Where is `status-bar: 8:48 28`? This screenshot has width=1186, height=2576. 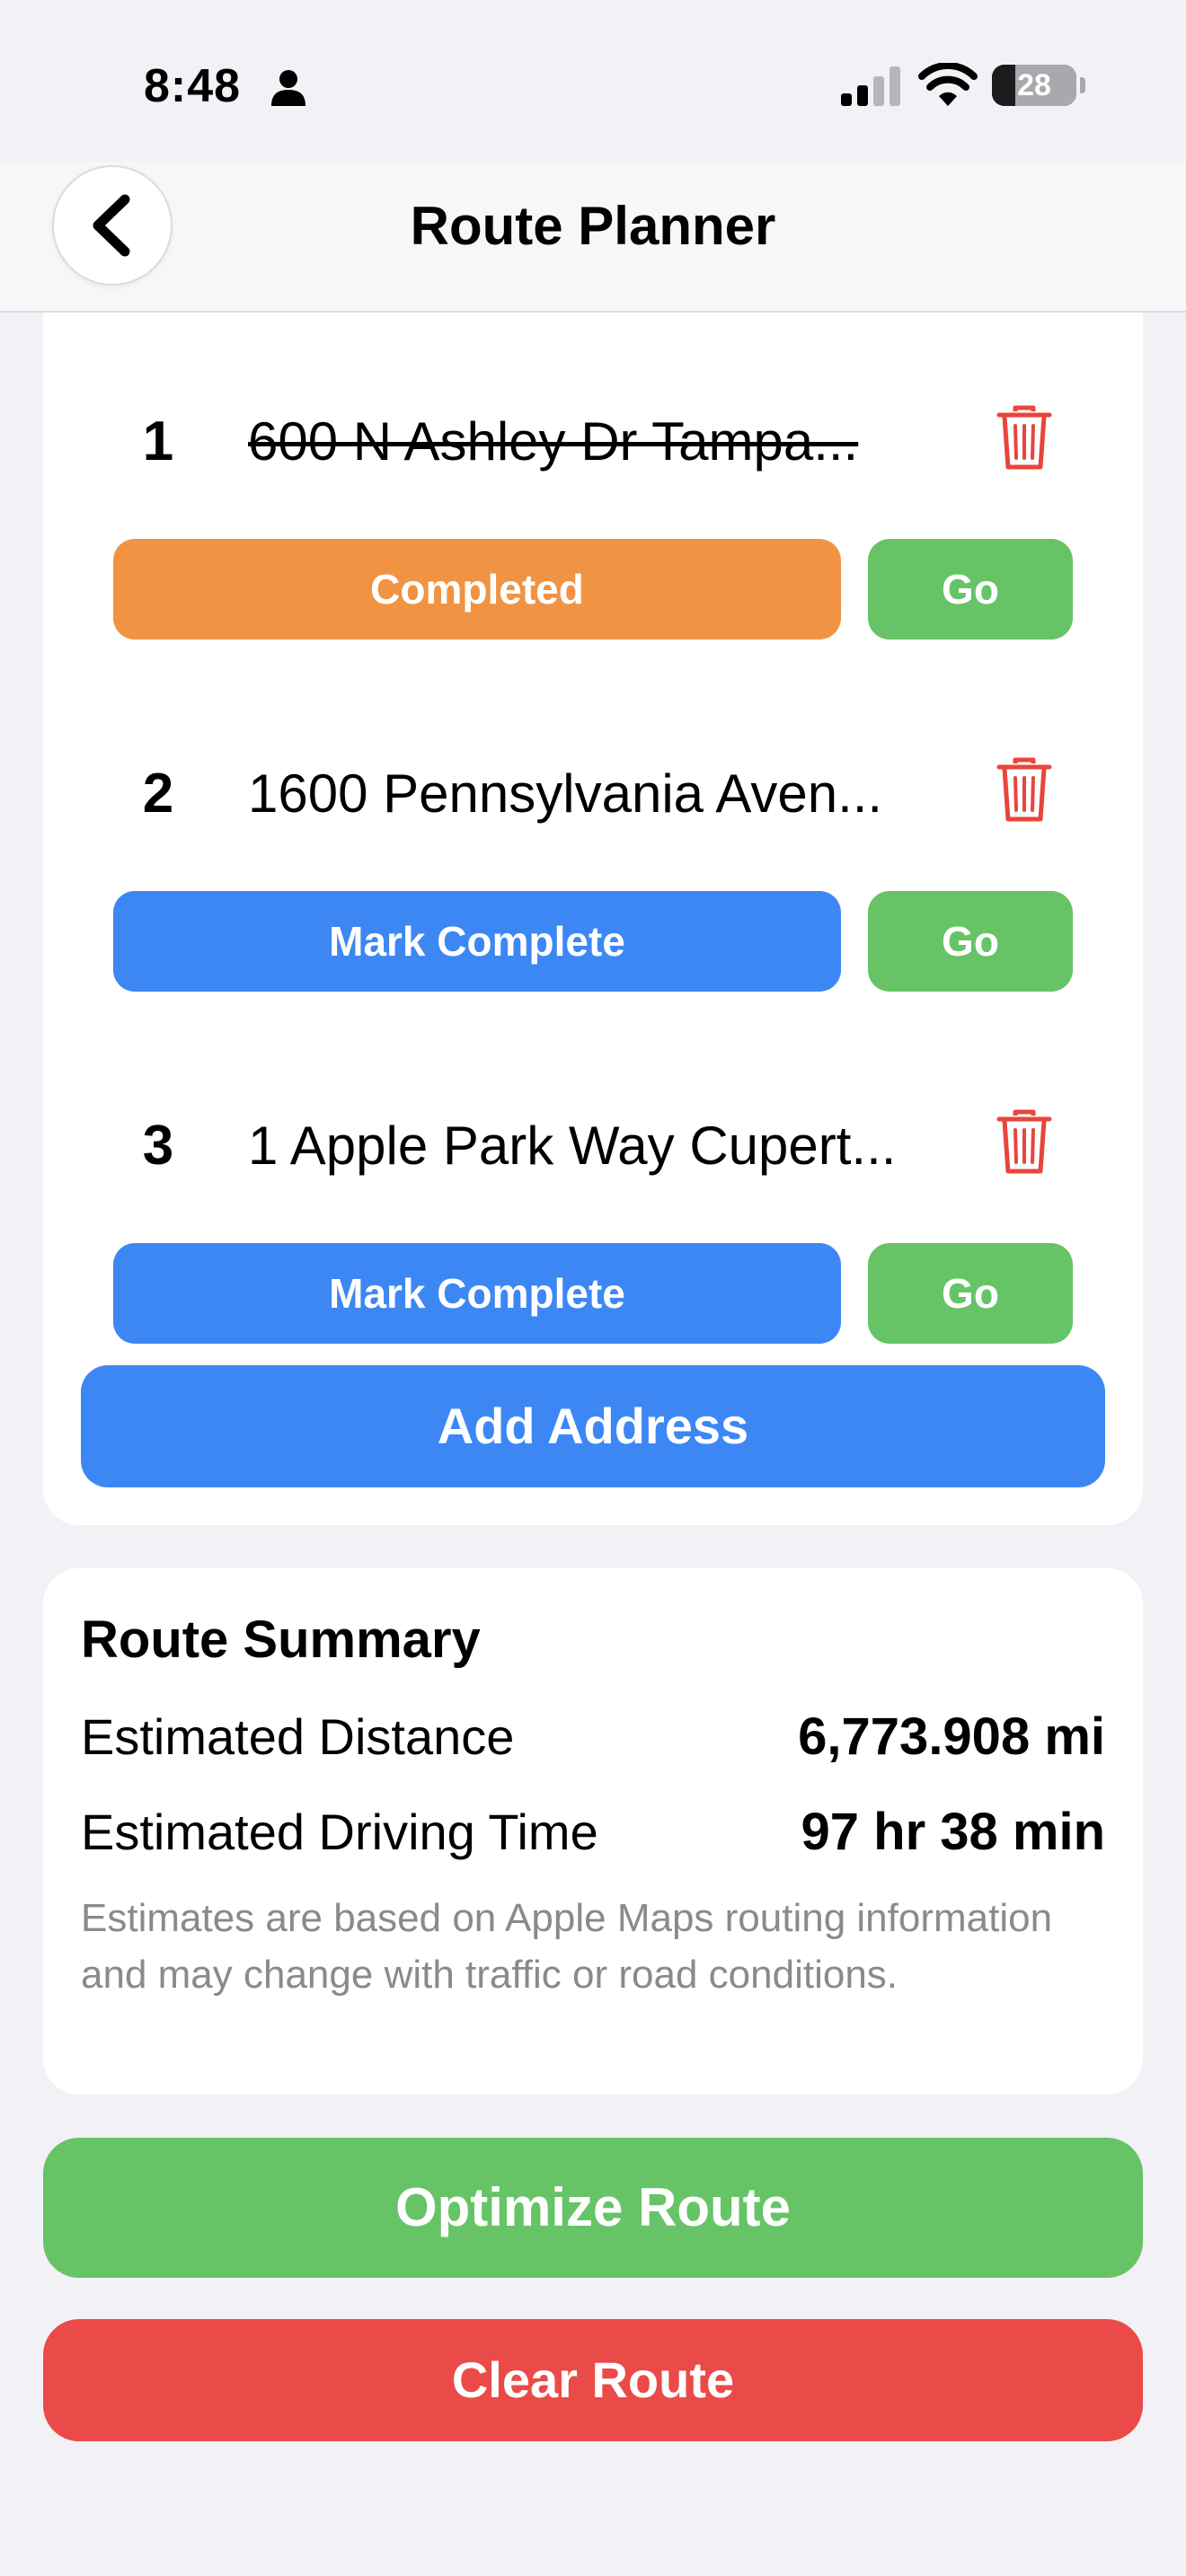 status-bar: 8:48 28 is located at coordinates (593, 81).